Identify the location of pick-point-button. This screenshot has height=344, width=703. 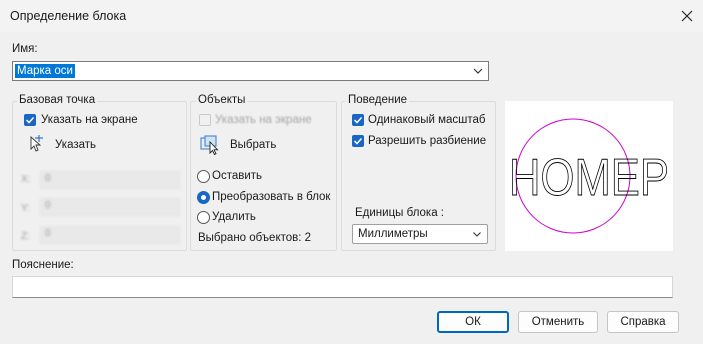
(35, 145).